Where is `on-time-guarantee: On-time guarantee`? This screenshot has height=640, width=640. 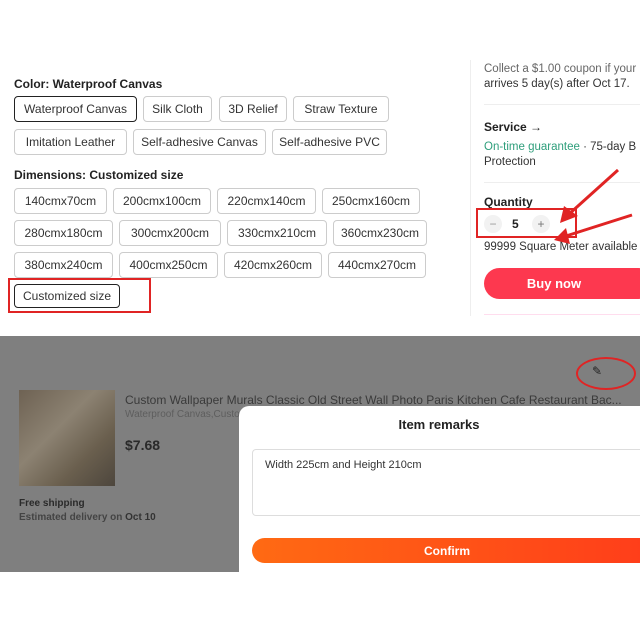 on-time-guarantee: On-time guarantee is located at coordinates (532, 147).